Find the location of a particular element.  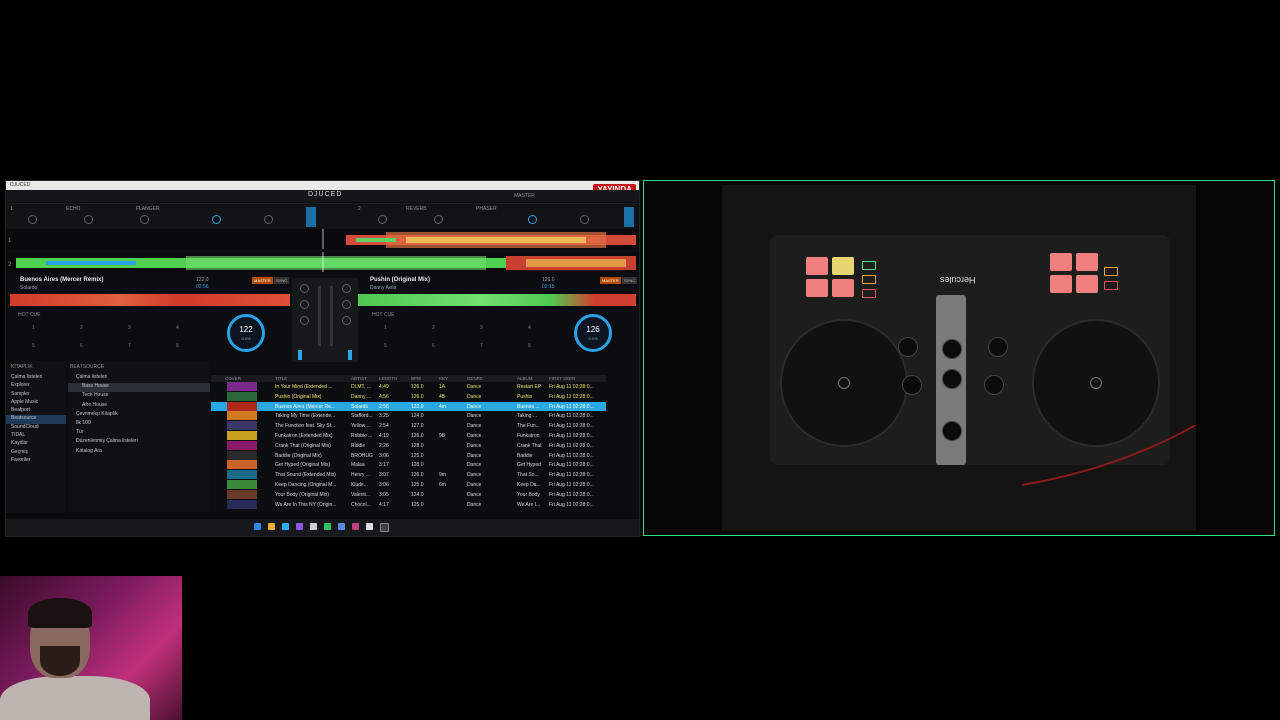

tree-item: Tür is located at coordinates (139, 433).